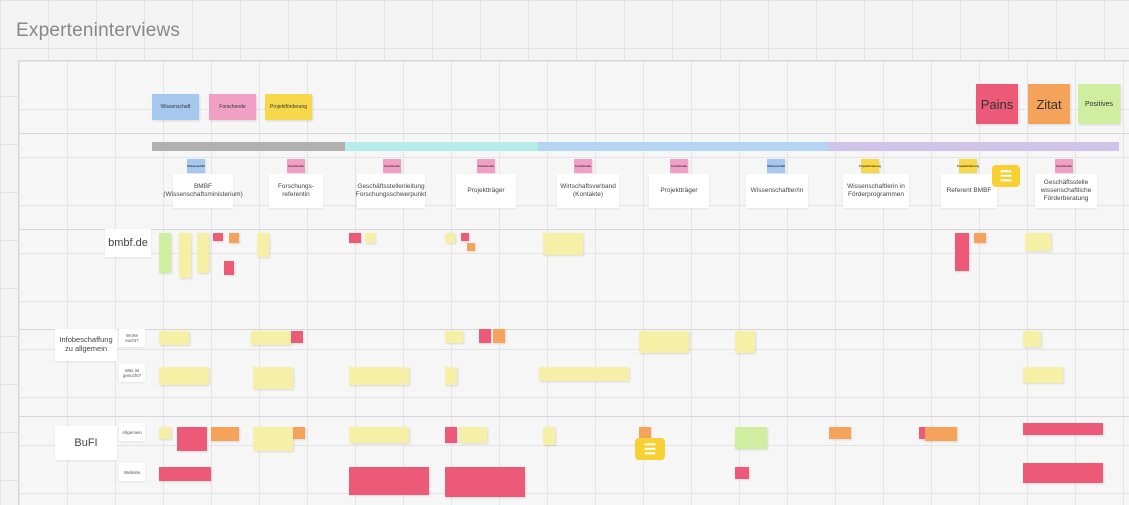 The image size is (1129, 505). I want to click on legend-label: Zitat, so click(1049, 104).